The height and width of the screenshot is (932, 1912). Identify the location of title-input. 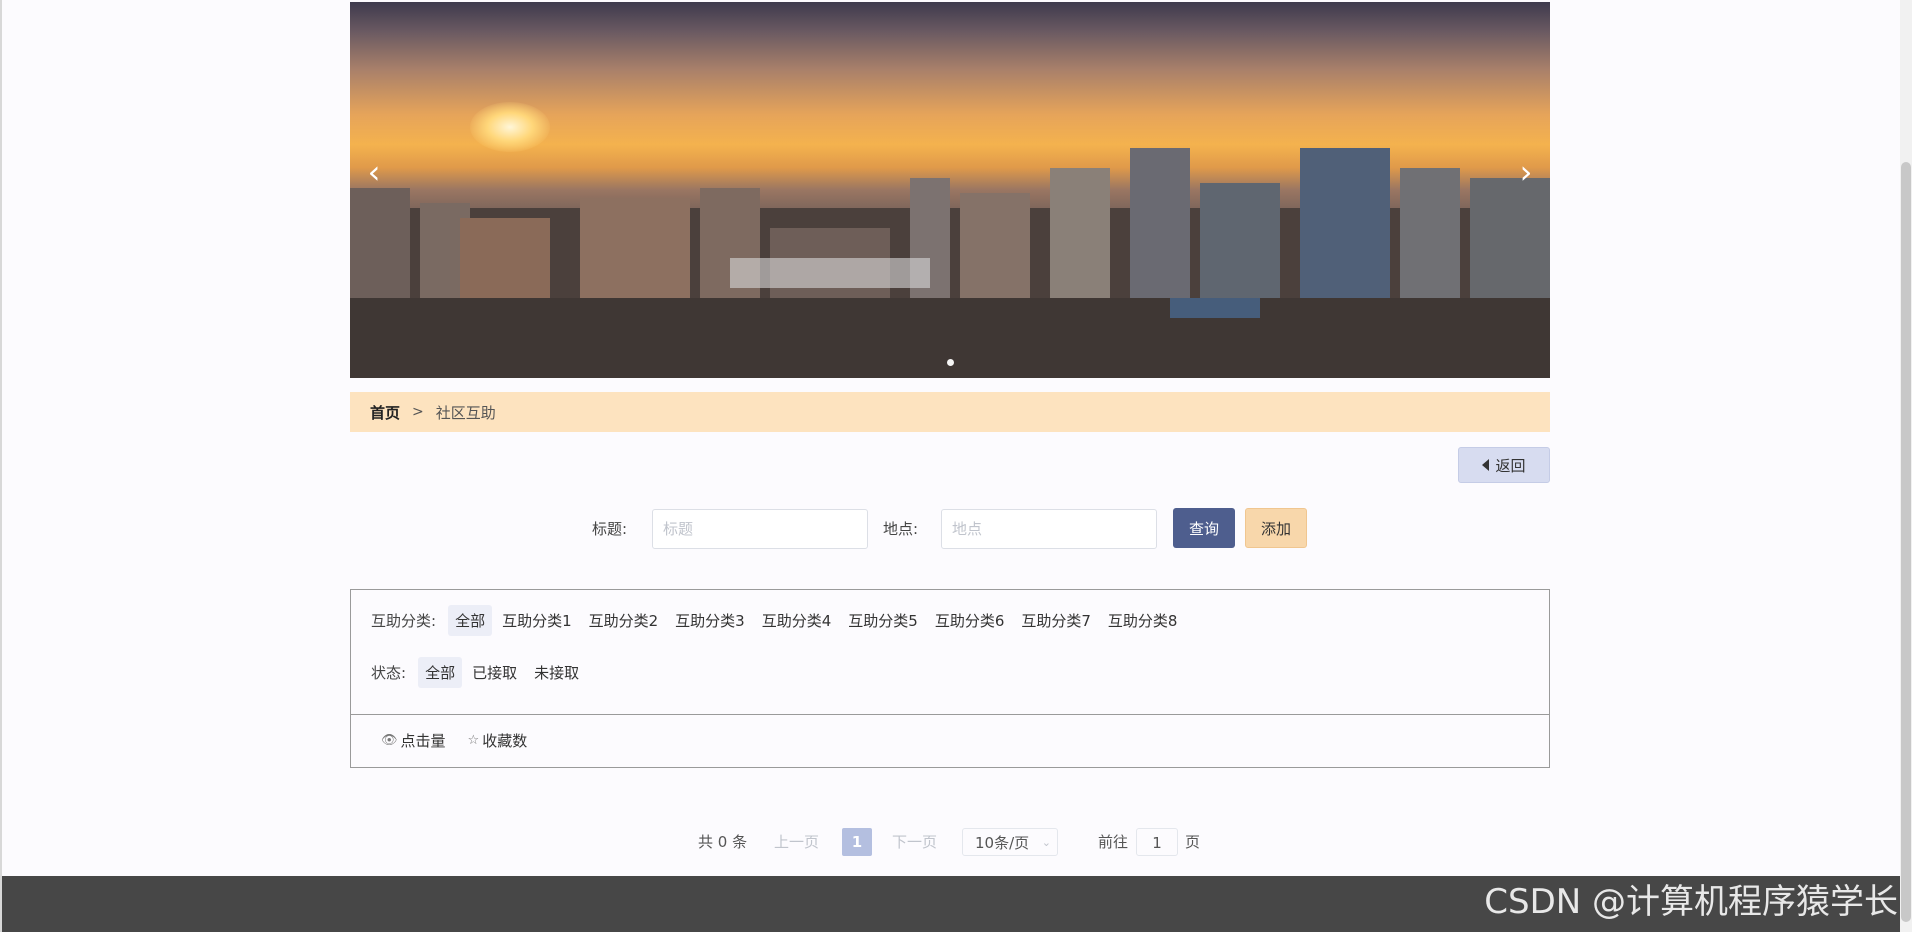
(760, 529).